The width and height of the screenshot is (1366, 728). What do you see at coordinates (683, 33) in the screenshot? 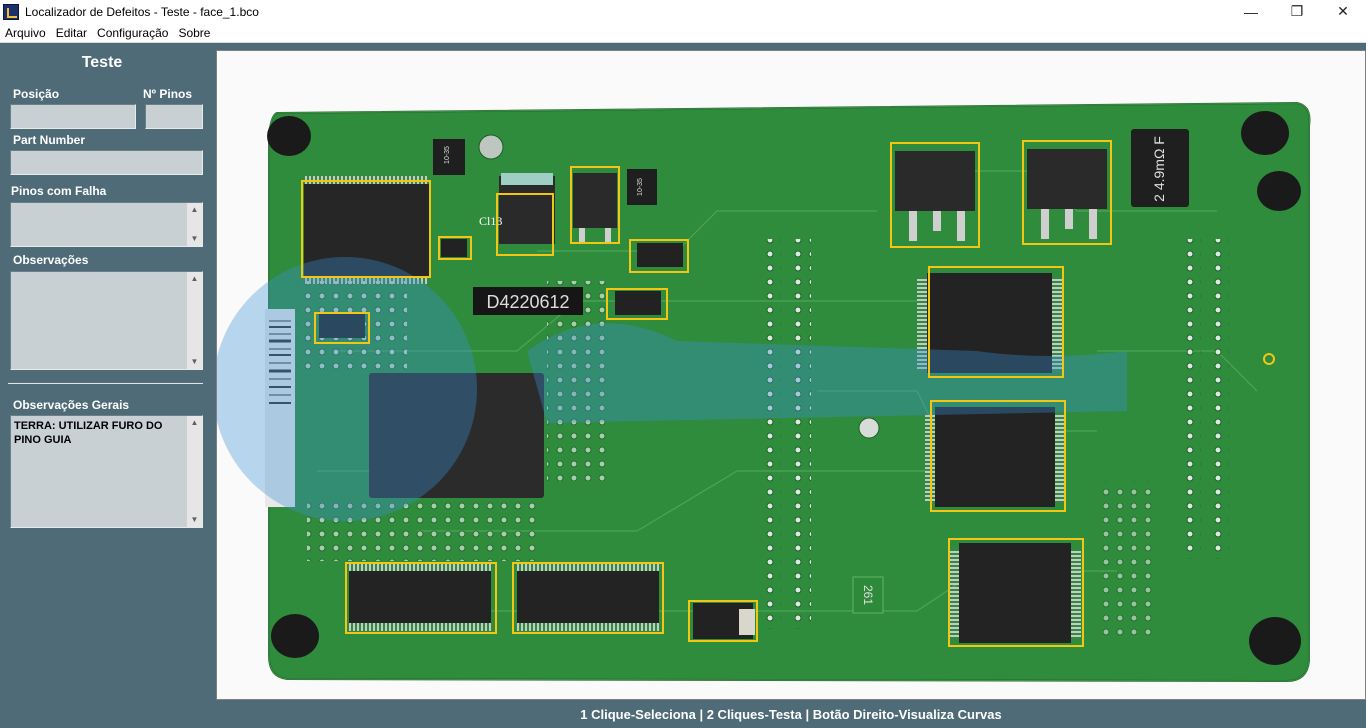
I see `menu-bar: Arquivo Editar Configuração Sobre` at bounding box center [683, 33].